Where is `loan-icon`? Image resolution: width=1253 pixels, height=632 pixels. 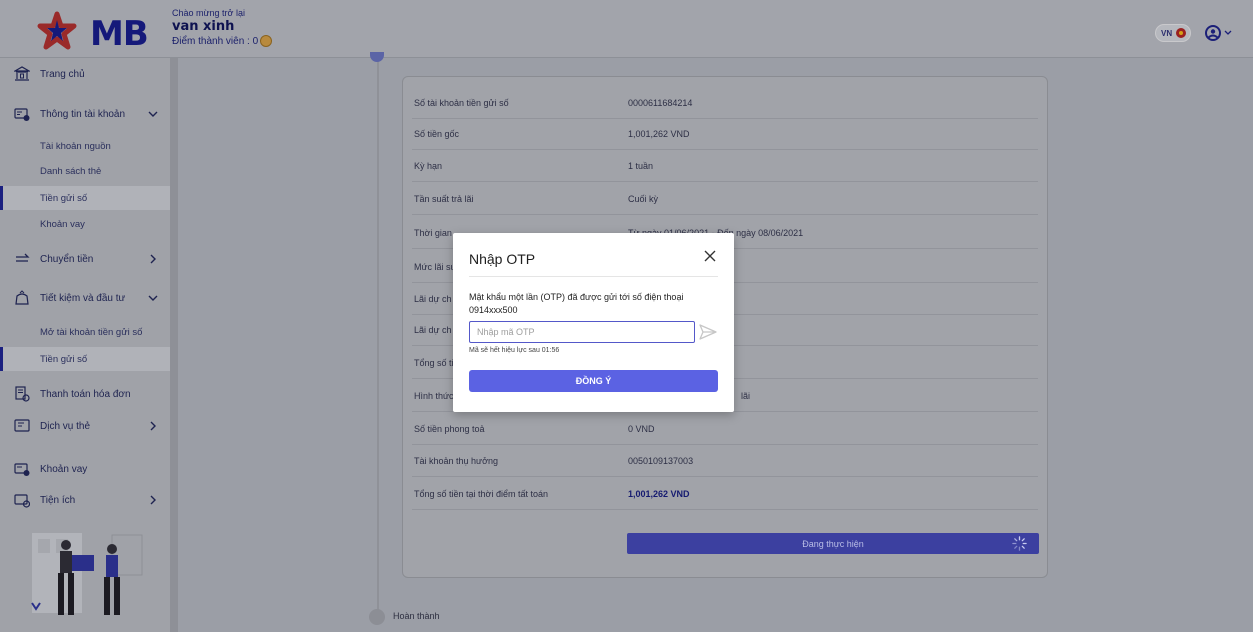 loan-icon is located at coordinates (22, 469).